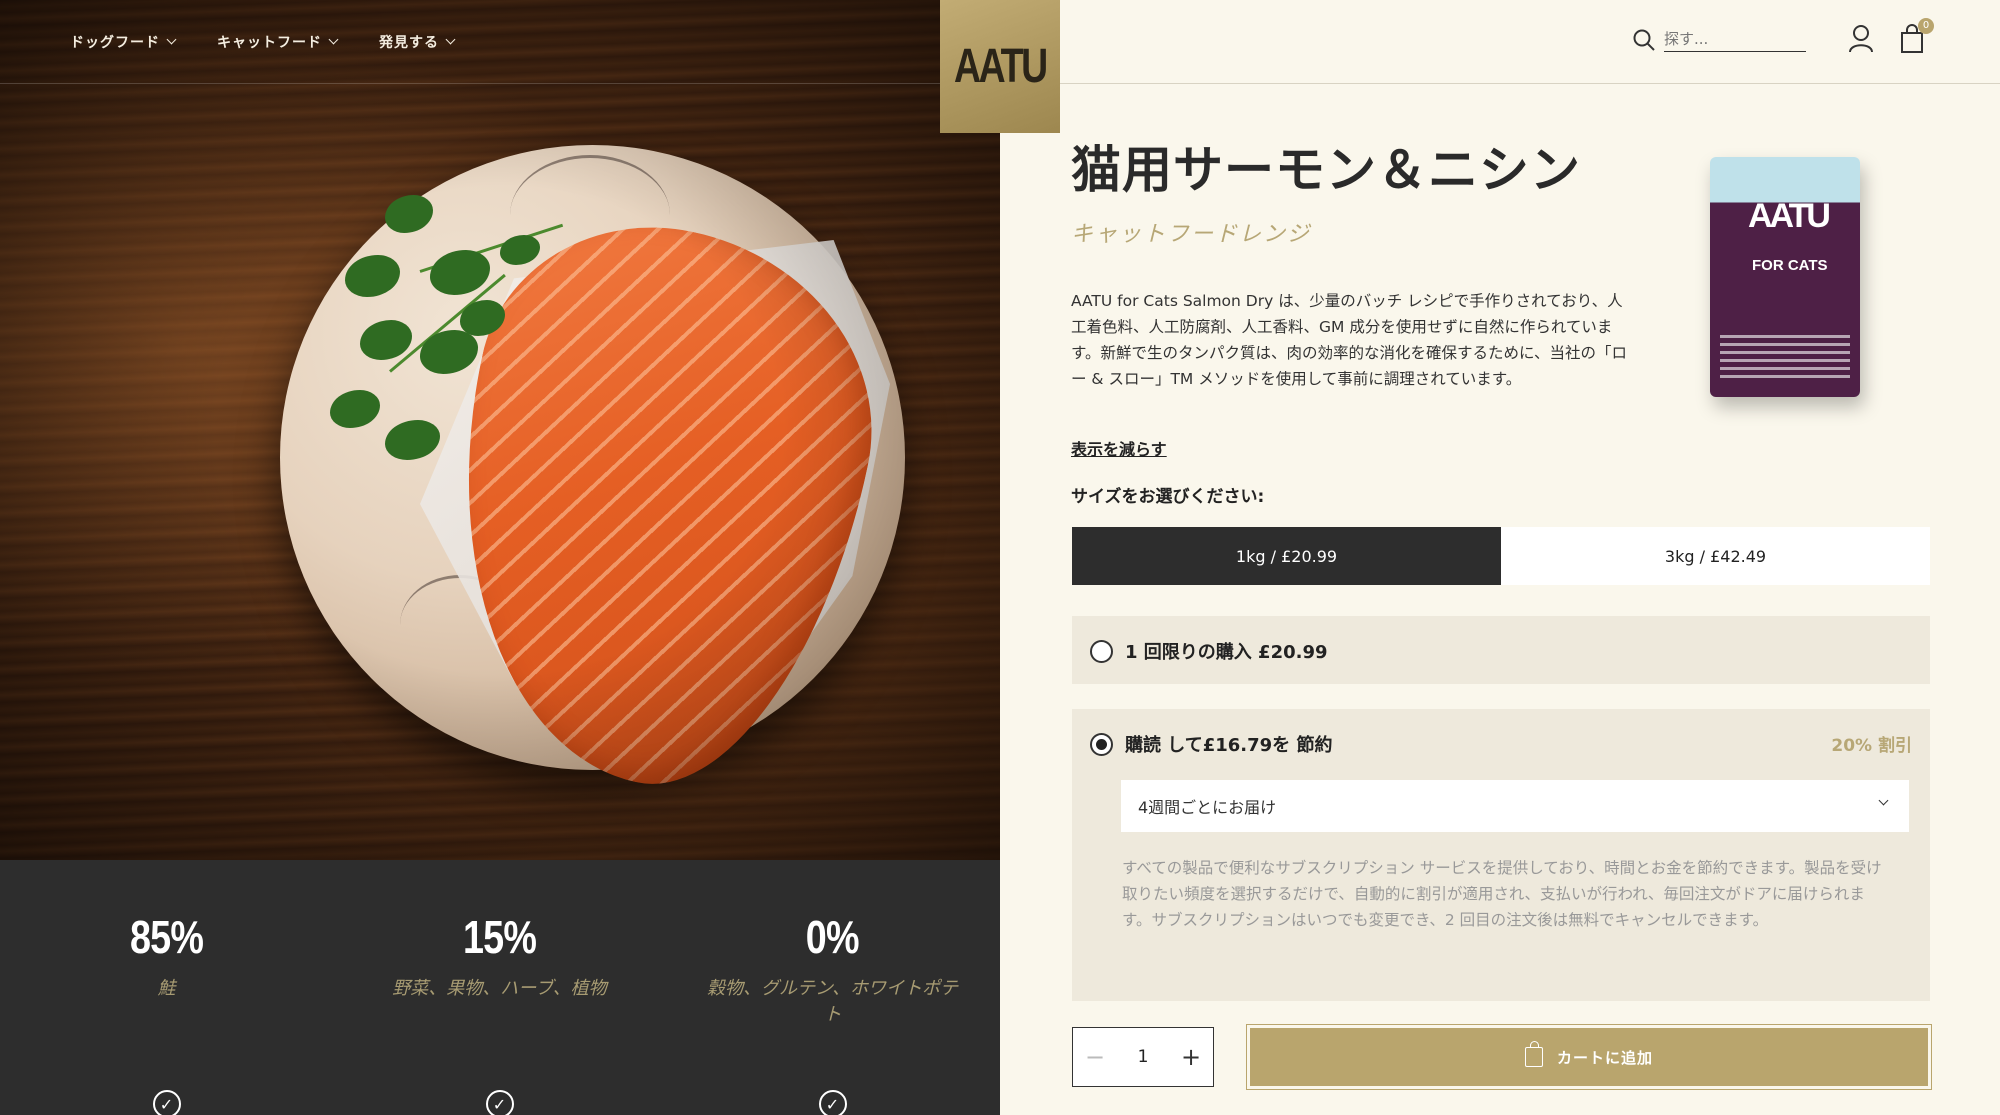 The image size is (2000, 1115). I want to click on brand-logo: AATU, so click(1000, 66).